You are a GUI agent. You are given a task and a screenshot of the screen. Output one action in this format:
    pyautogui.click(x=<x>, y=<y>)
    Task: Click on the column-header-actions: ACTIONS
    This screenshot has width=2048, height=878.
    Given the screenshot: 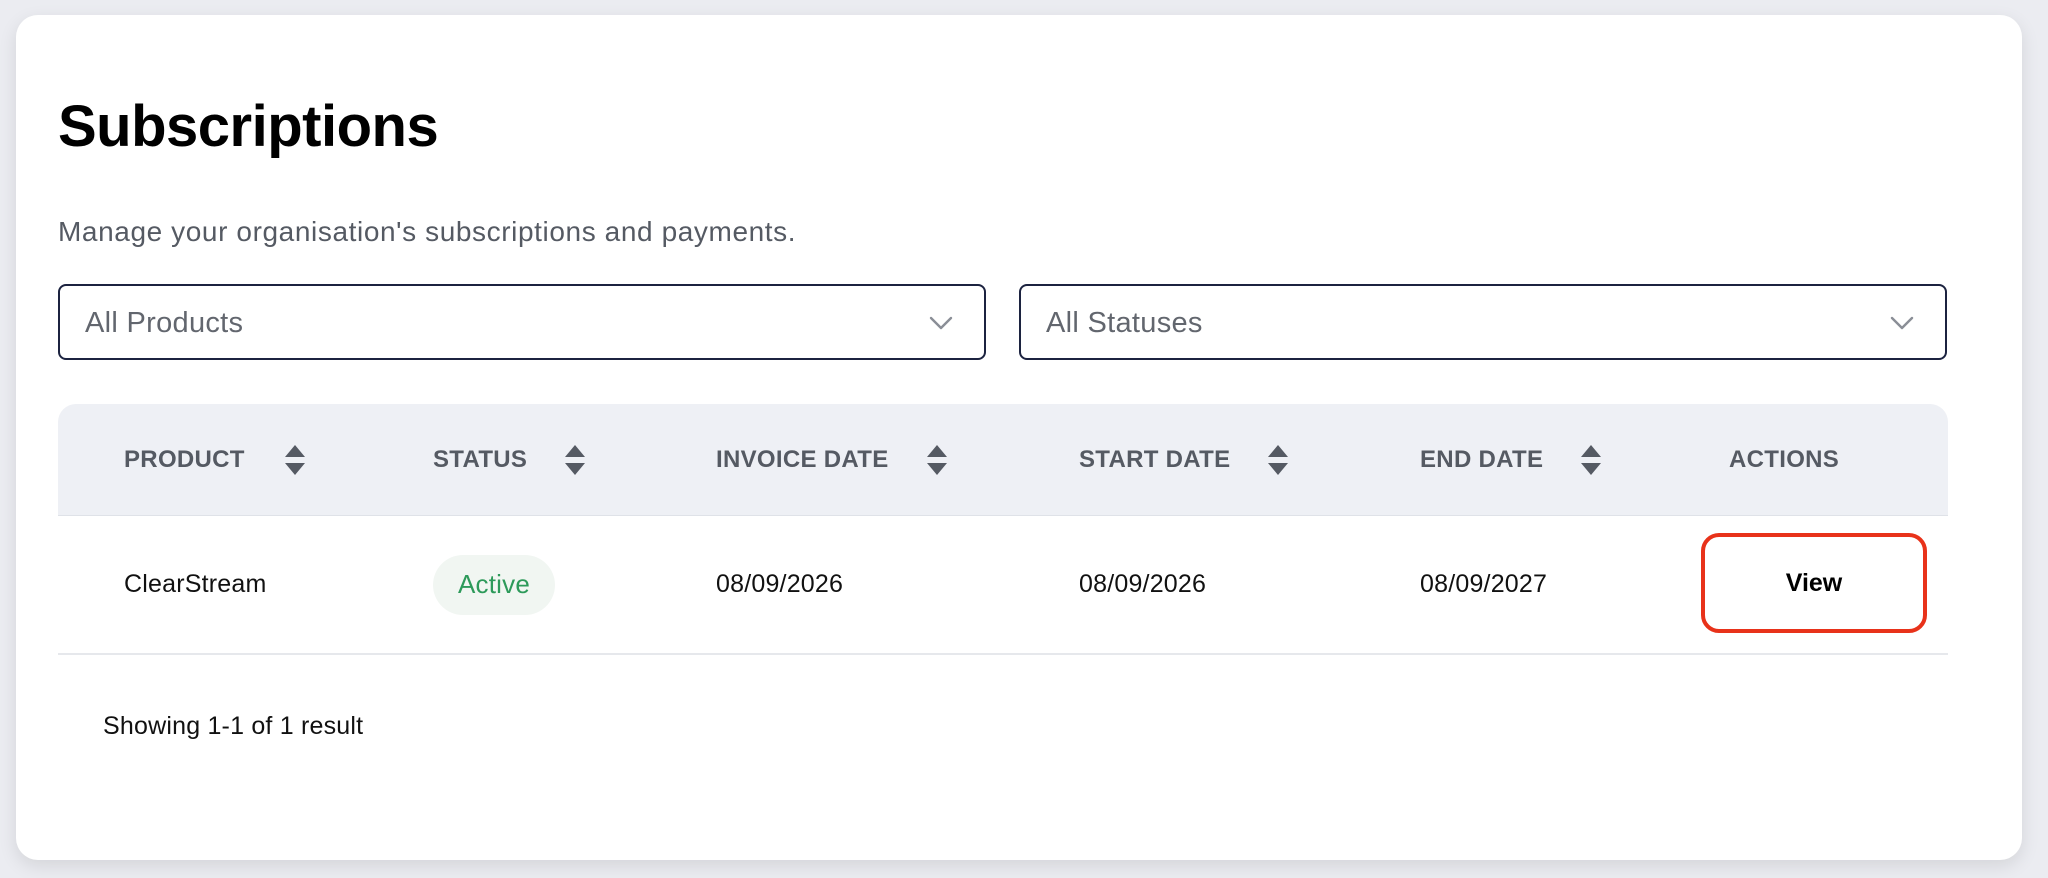 What is the action you would take?
    pyautogui.click(x=1784, y=459)
    